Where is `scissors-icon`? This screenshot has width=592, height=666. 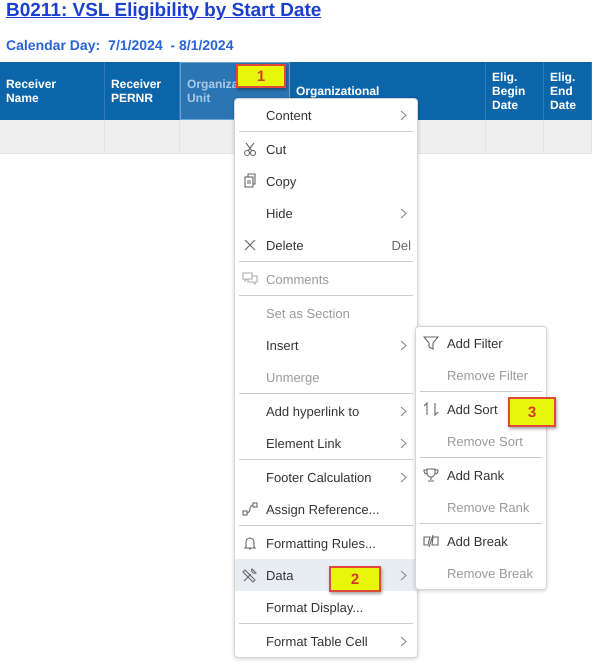
scissors-icon is located at coordinates (250, 149).